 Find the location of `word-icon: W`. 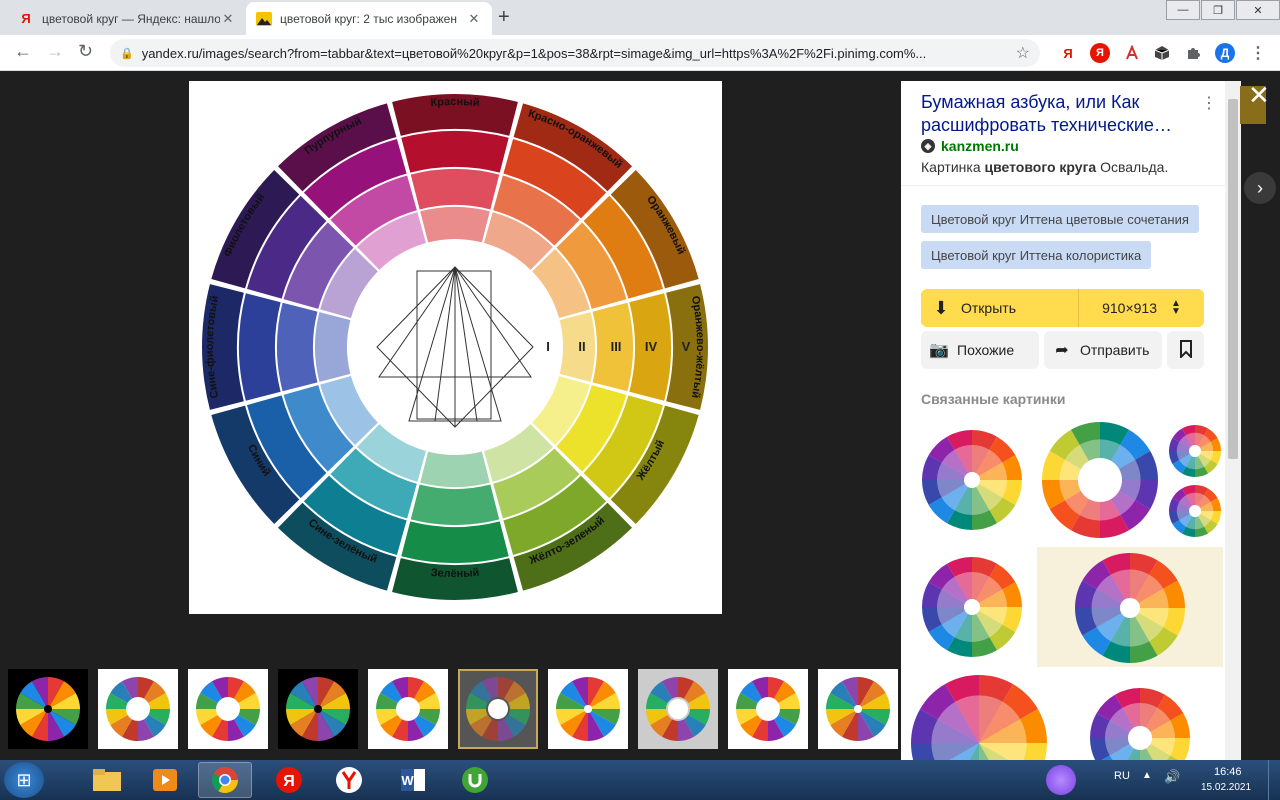

word-icon: W is located at coordinates (413, 780).